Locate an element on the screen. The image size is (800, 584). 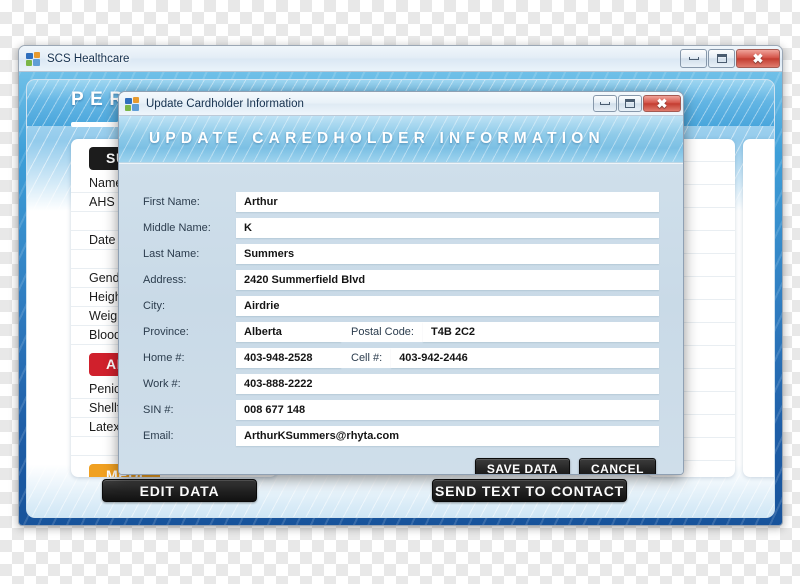
postal-code-input: T4B 2C2 is located at coordinates (540, 332).